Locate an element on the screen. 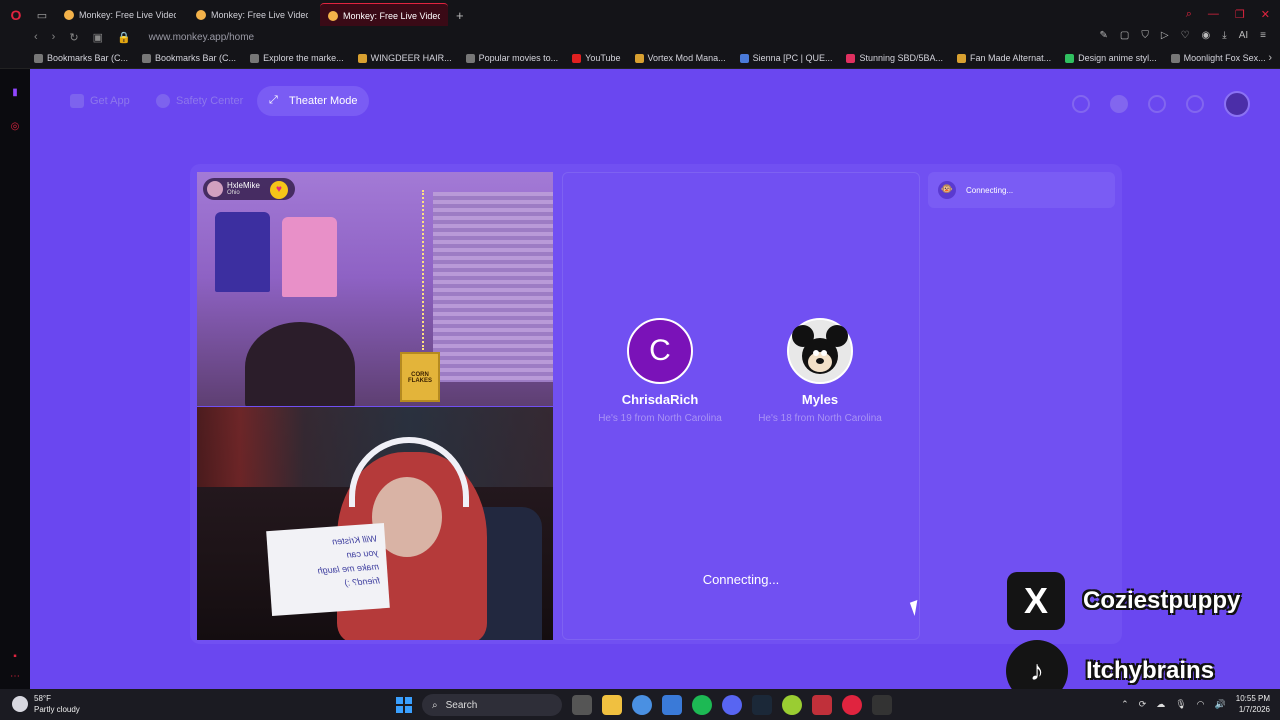 This screenshot has height=720, width=1280. xbox-icon is located at coordinates (792, 705).